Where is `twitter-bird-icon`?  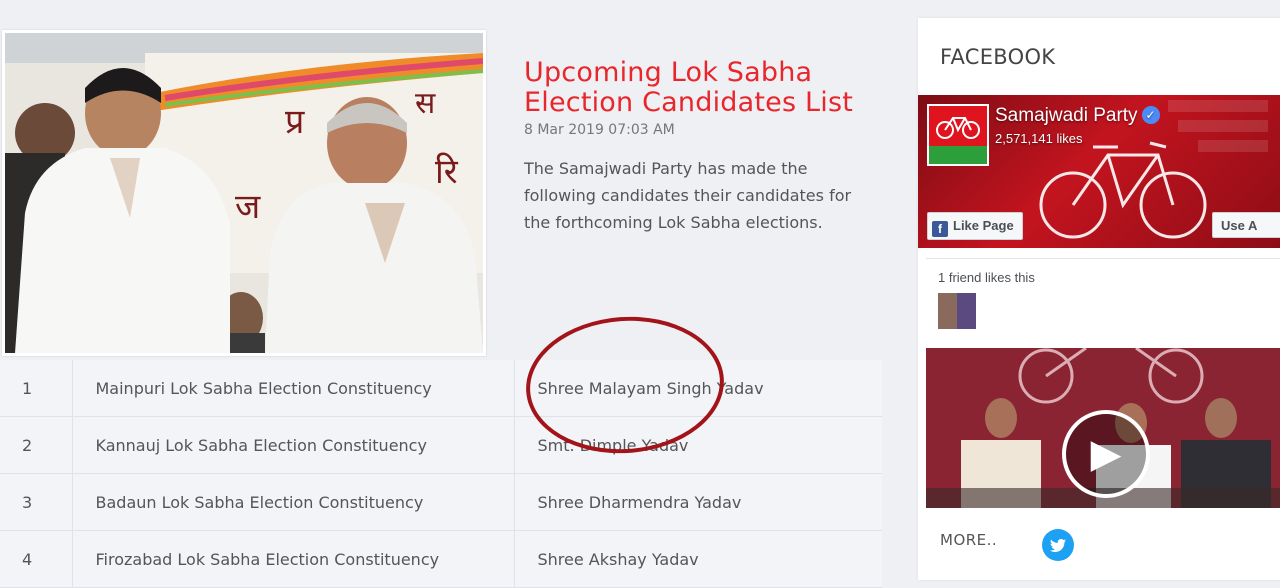
twitter-bird-icon is located at coordinates (1057, 545).